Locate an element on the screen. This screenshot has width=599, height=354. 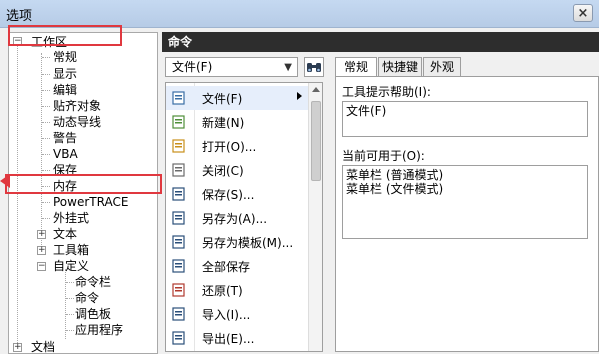
tooltip-help-field: 文件(F) is located at coordinates (465, 119).